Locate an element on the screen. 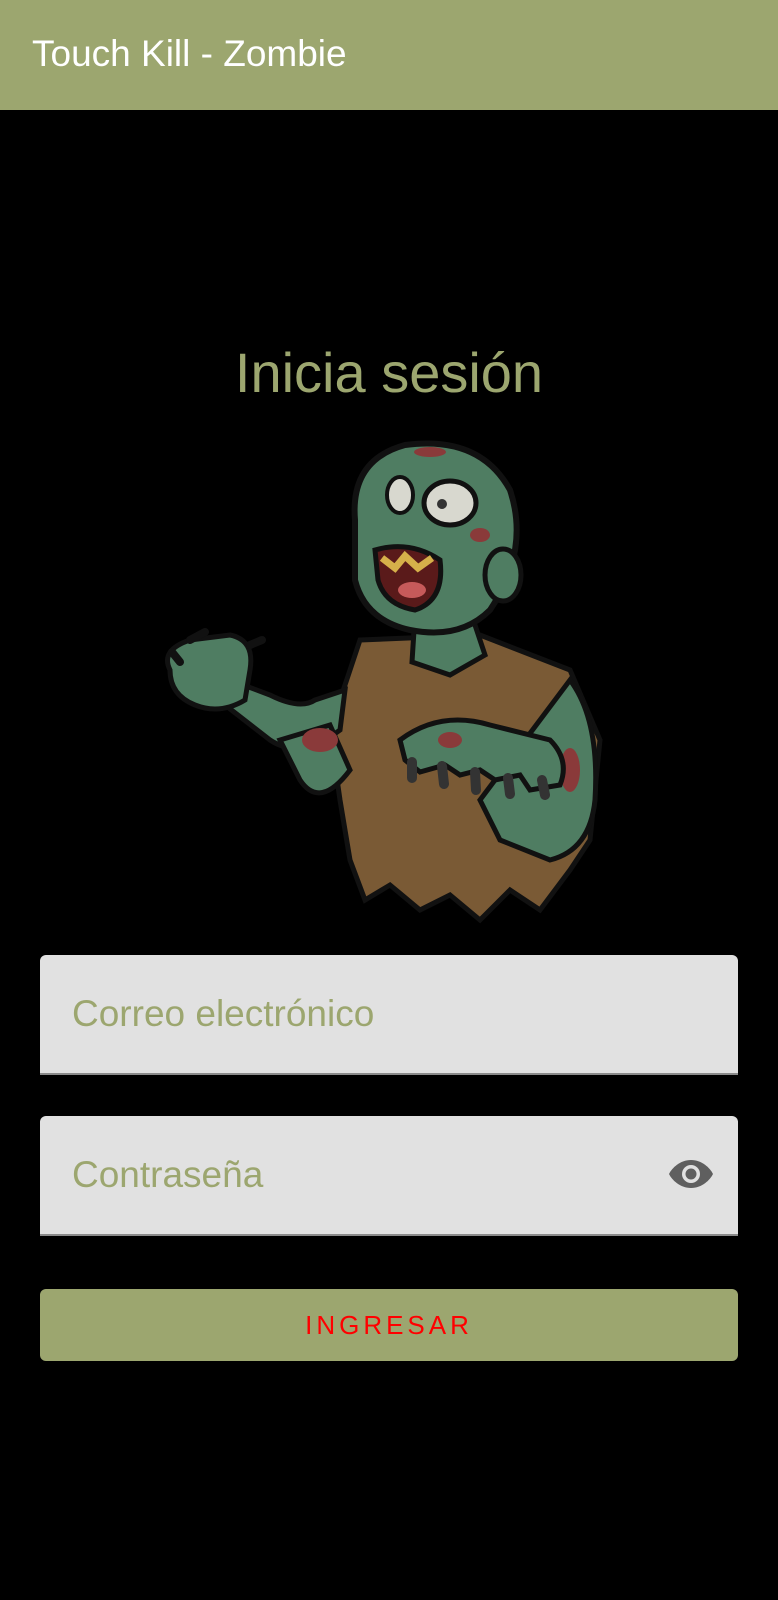  page-title: Inicia sesión is located at coordinates (389, 372).